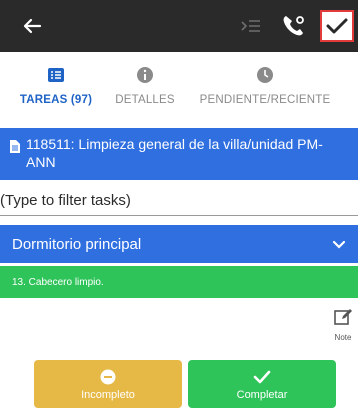  Describe the element at coordinates (77, 244) in the screenshot. I see `section-title: Dormitorio principal` at that location.